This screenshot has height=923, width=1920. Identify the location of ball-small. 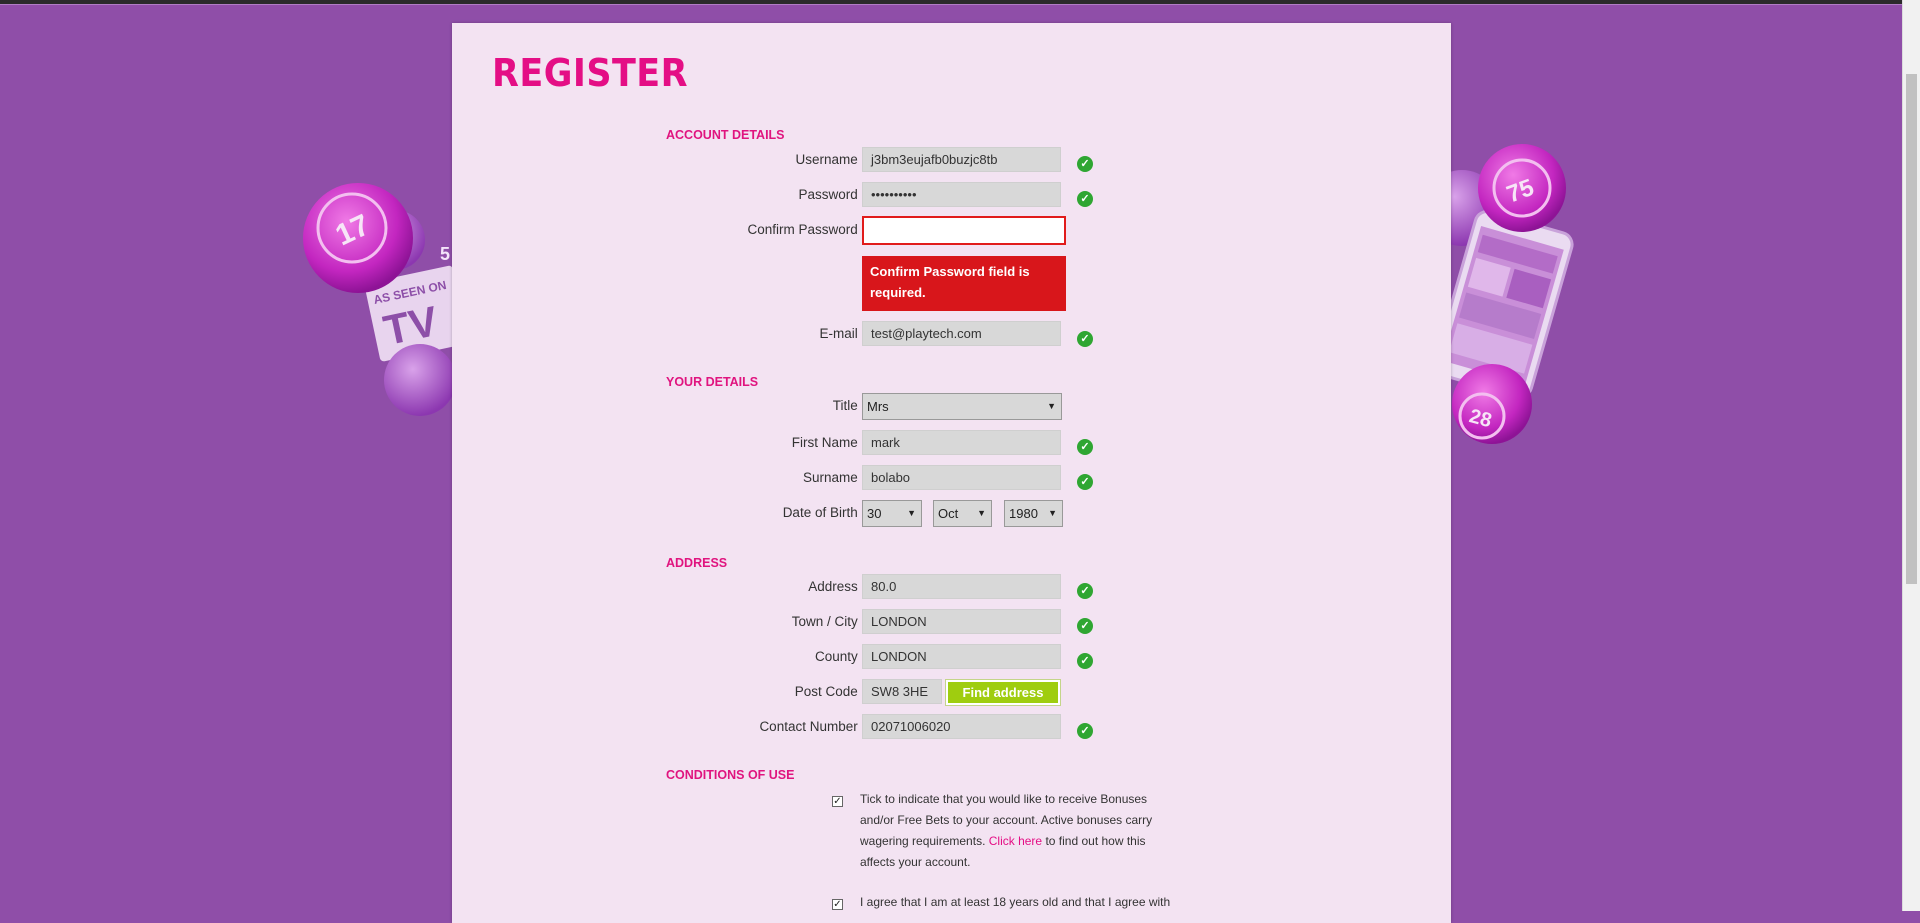
(420, 380).